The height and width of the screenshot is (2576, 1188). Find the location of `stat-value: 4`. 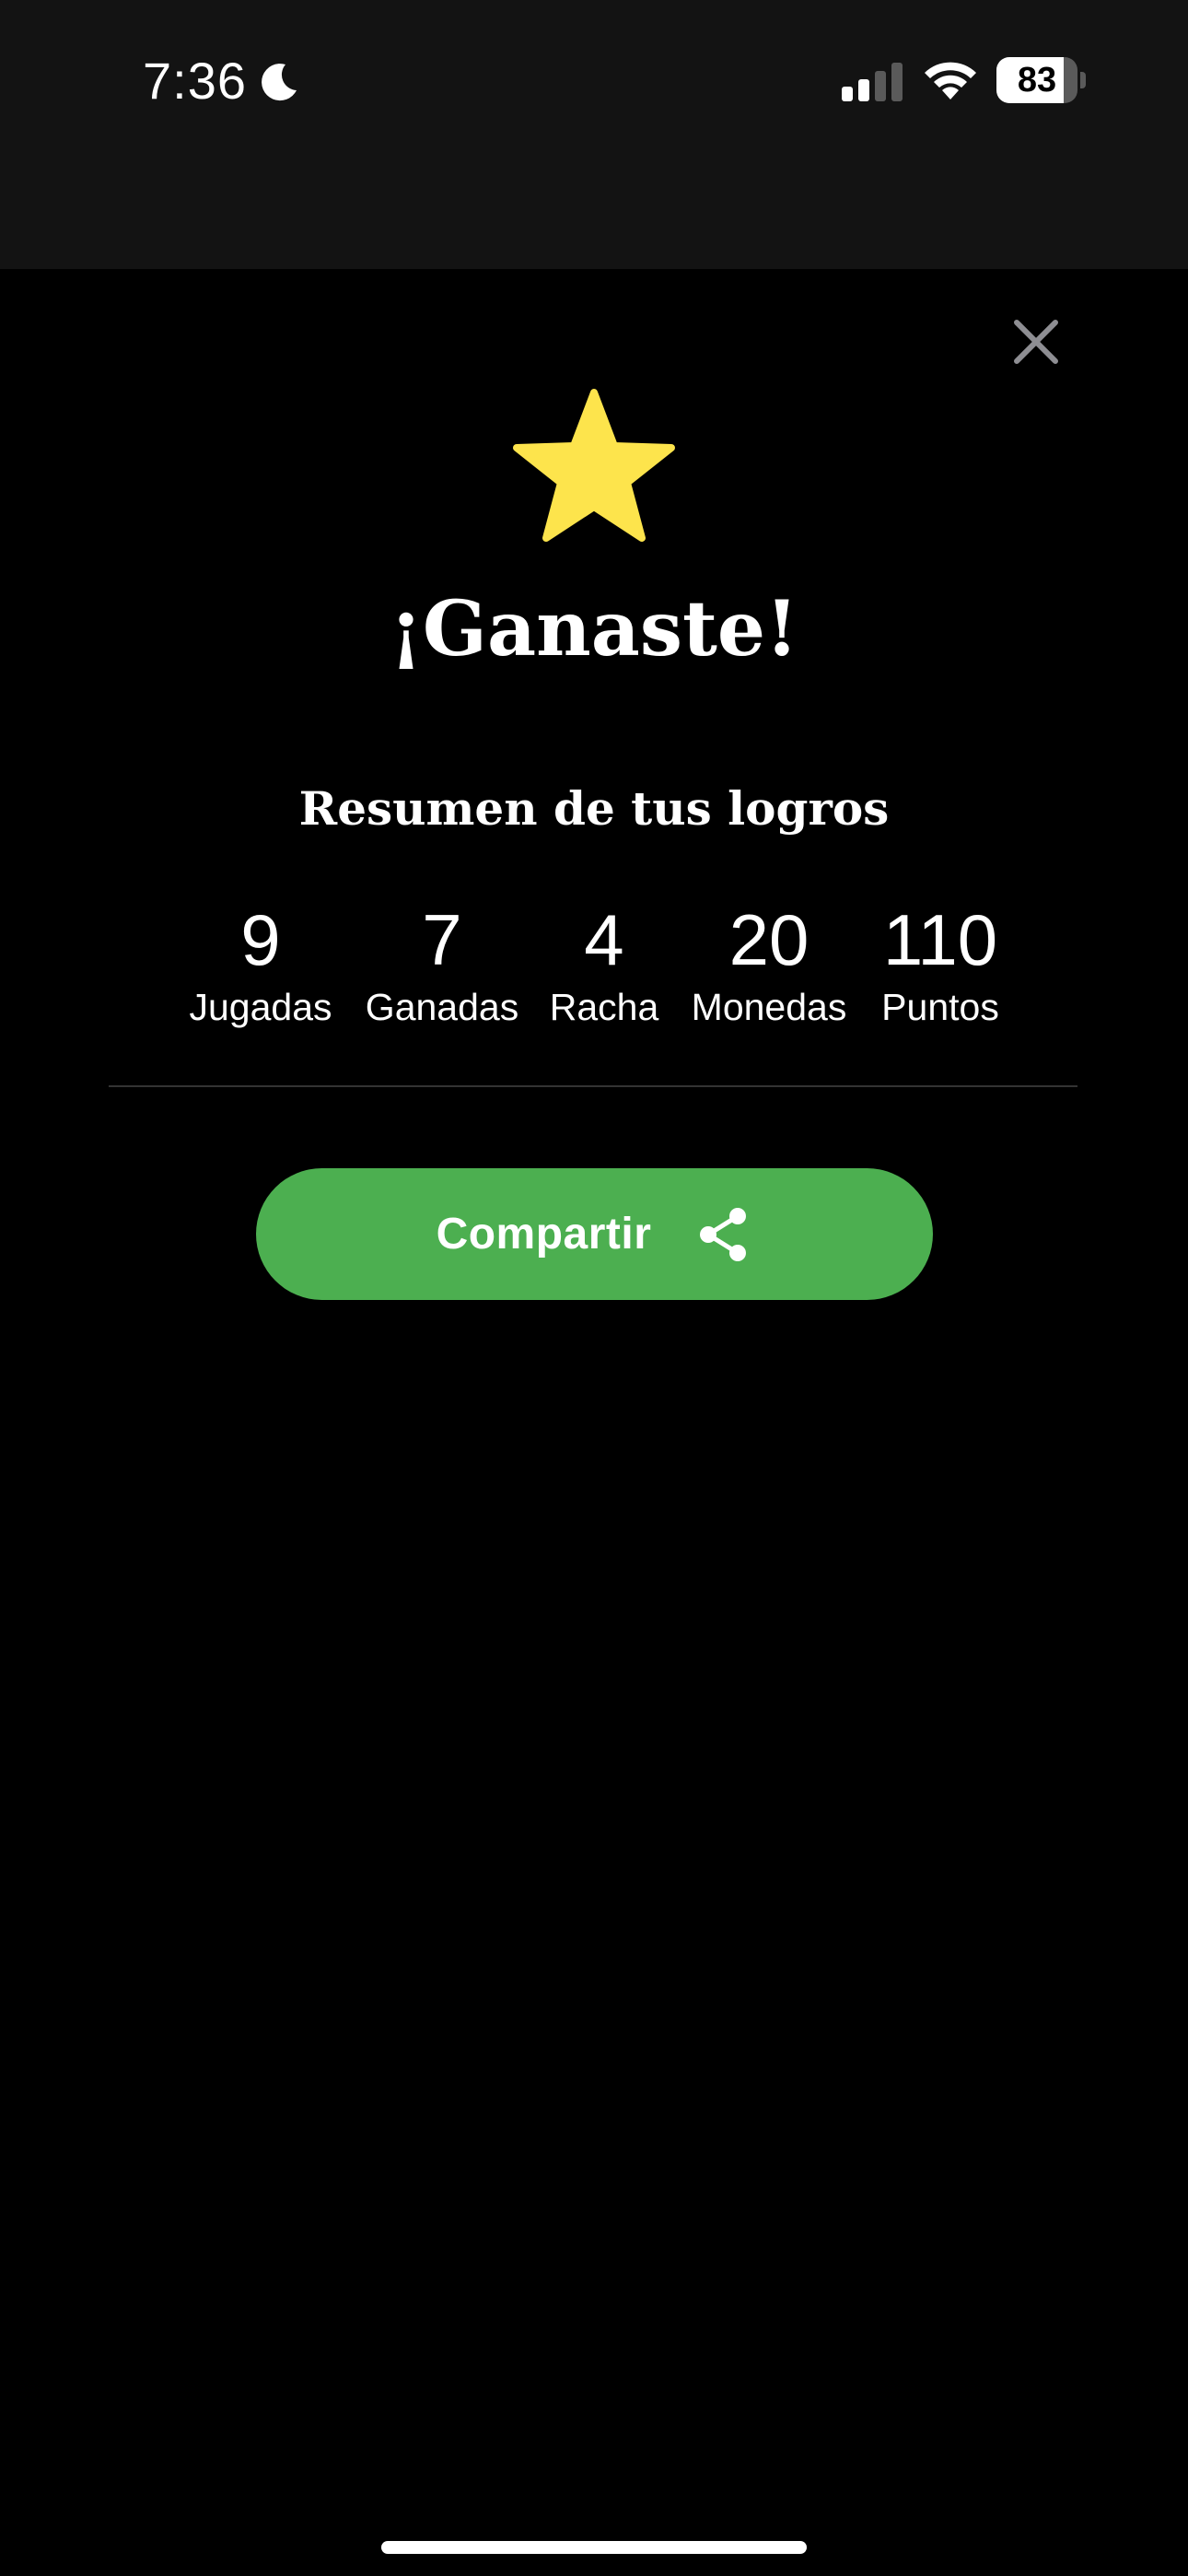

stat-value: 4 is located at coordinates (604, 939).